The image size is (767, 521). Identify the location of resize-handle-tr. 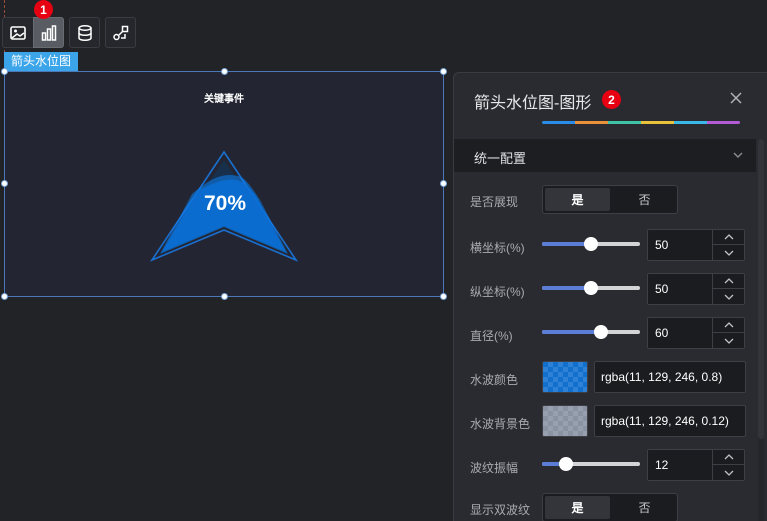
(443, 71).